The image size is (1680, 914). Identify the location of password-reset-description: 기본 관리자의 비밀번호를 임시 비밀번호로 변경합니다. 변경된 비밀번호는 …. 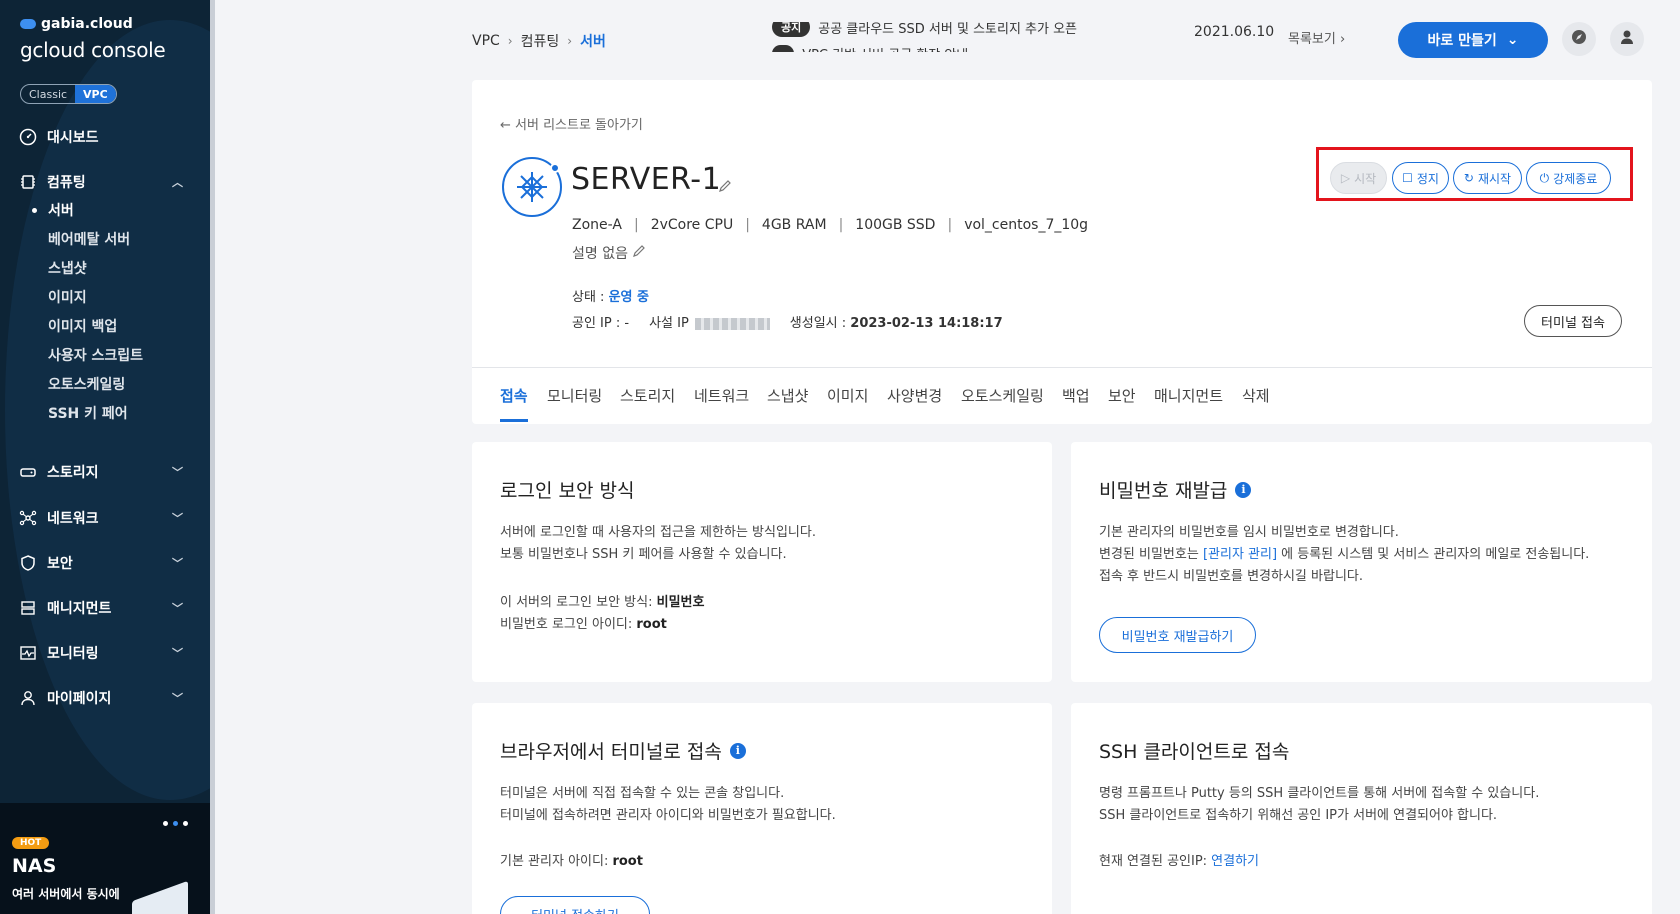
(1344, 555).